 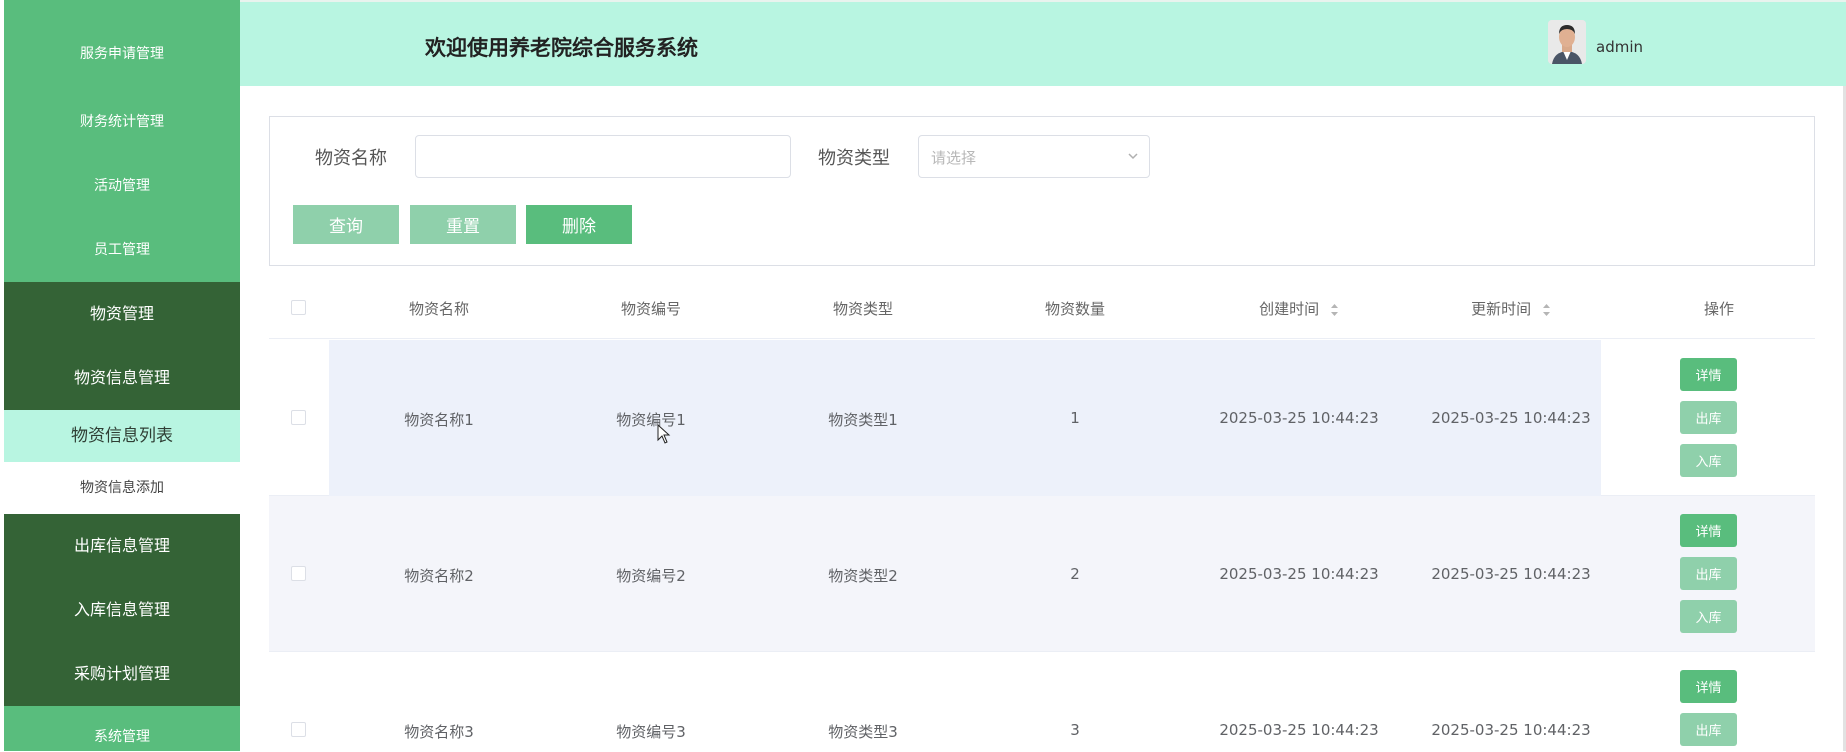 I want to click on chevron-down-icon, so click(x=1133, y=156).